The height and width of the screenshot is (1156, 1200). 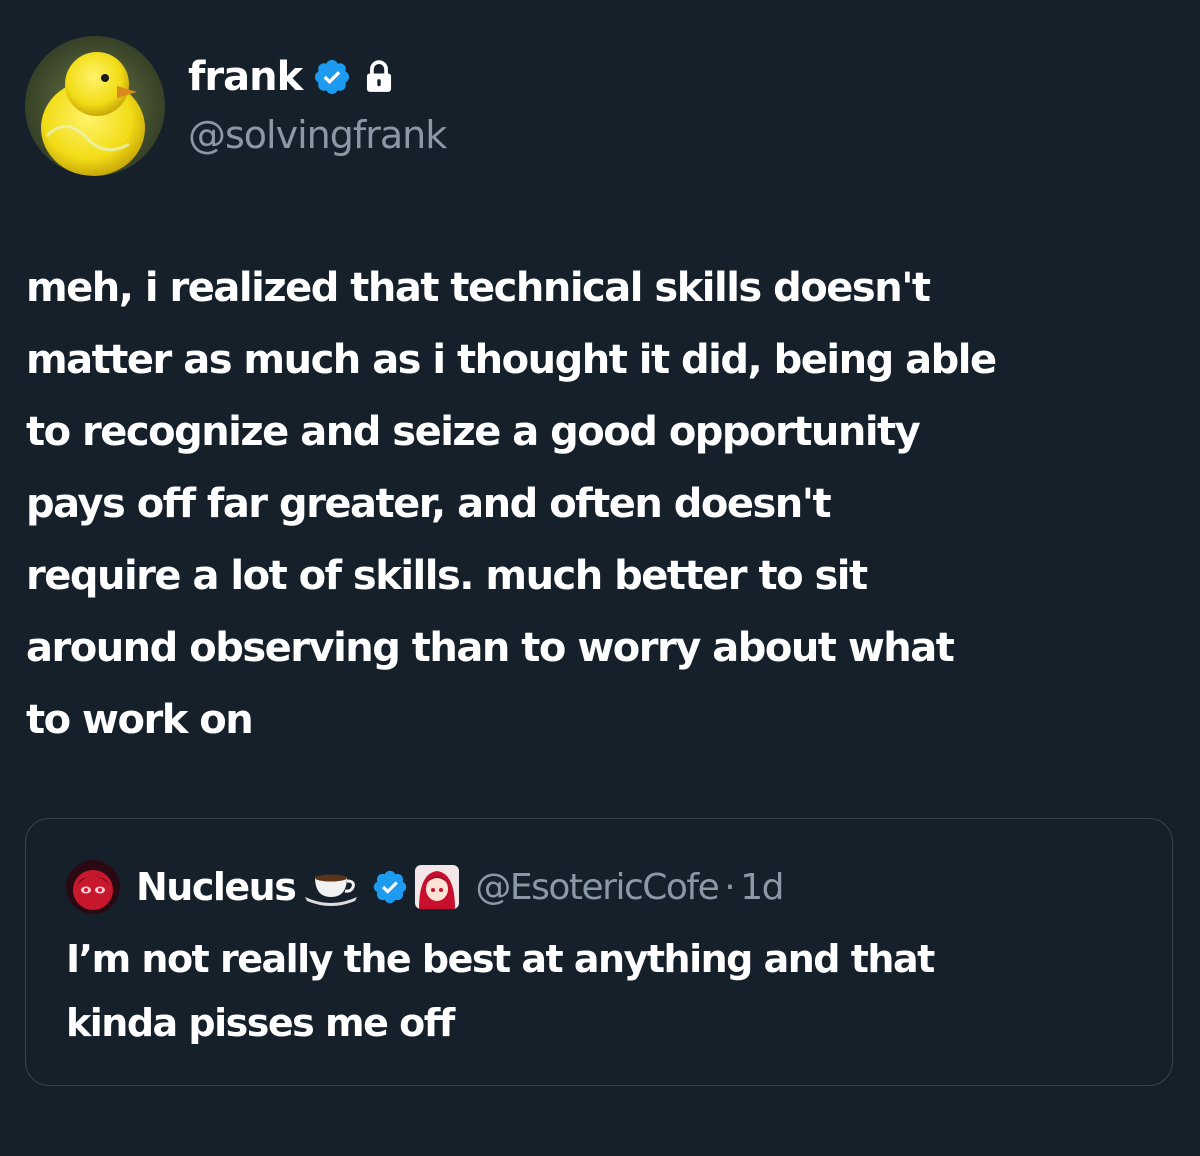 I want to click on author-avatar, so click(x=95, y=106).